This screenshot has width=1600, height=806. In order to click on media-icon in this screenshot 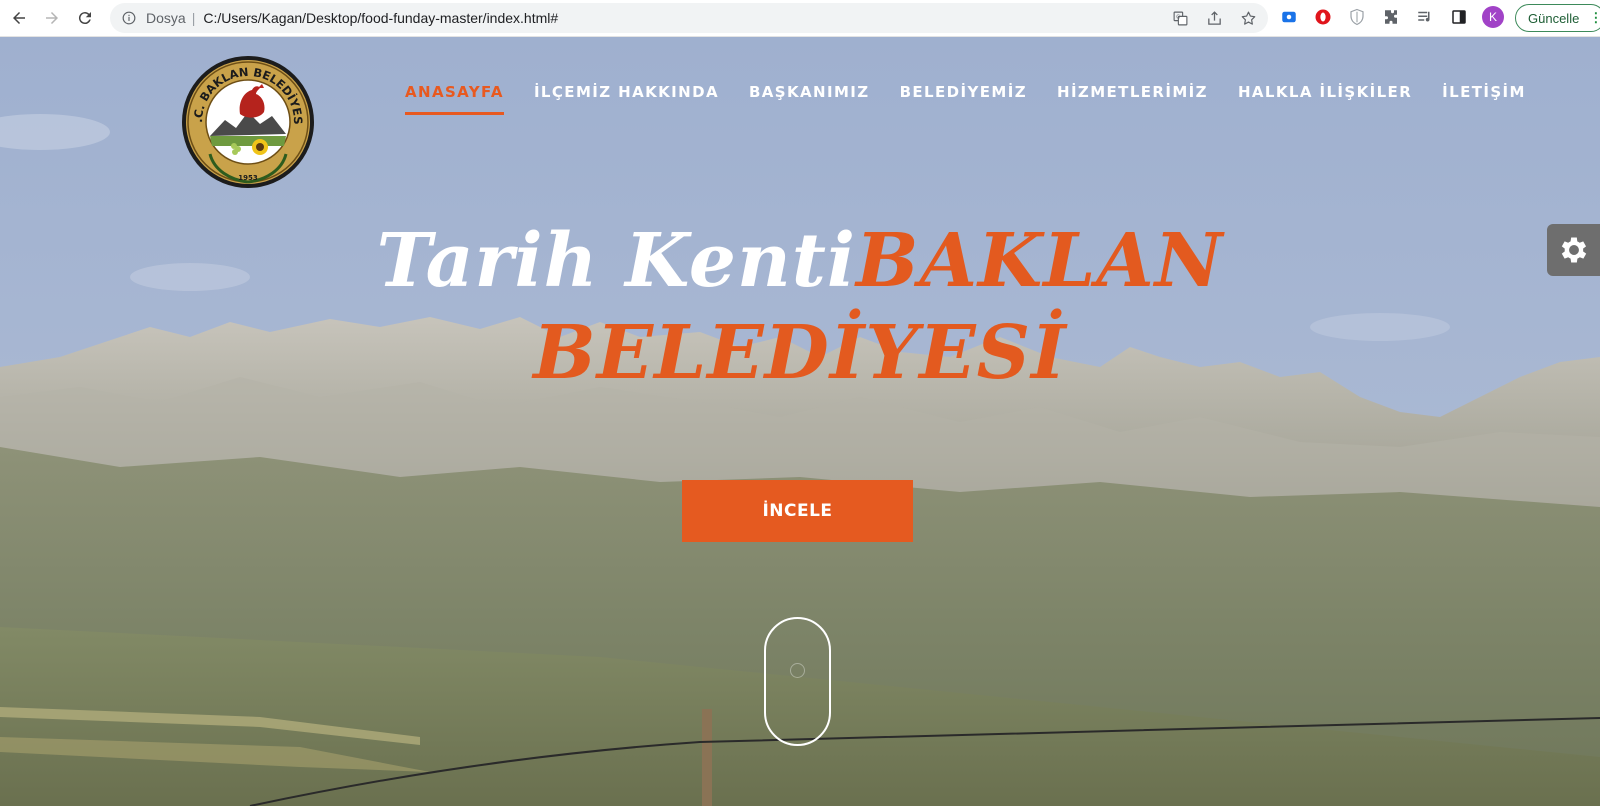, I will do `click(1425, 17)`.